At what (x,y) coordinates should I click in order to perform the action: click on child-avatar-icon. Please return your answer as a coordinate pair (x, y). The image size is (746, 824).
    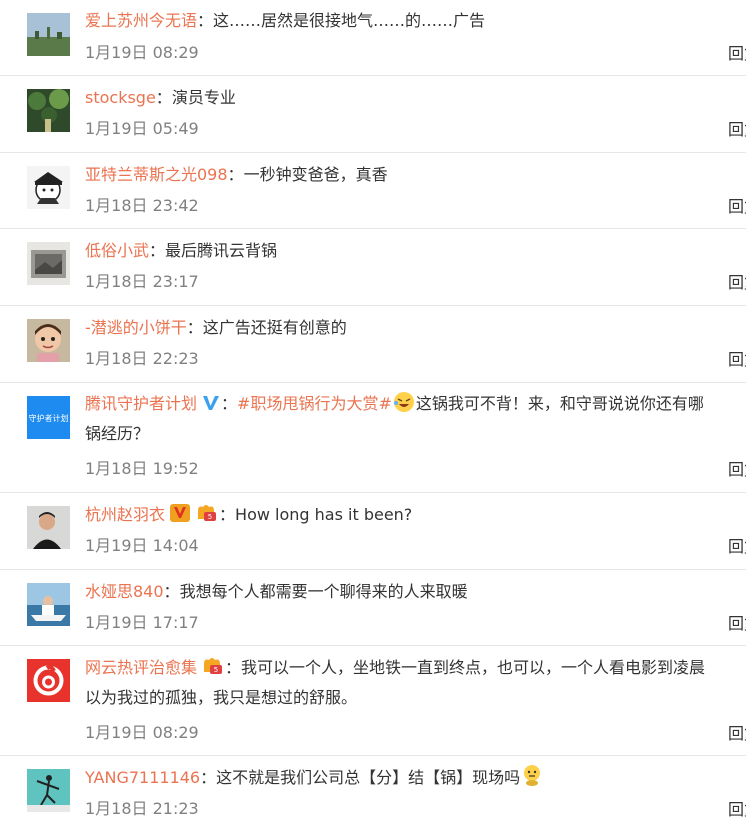
    Looking at the image, I should click on (48, 340).